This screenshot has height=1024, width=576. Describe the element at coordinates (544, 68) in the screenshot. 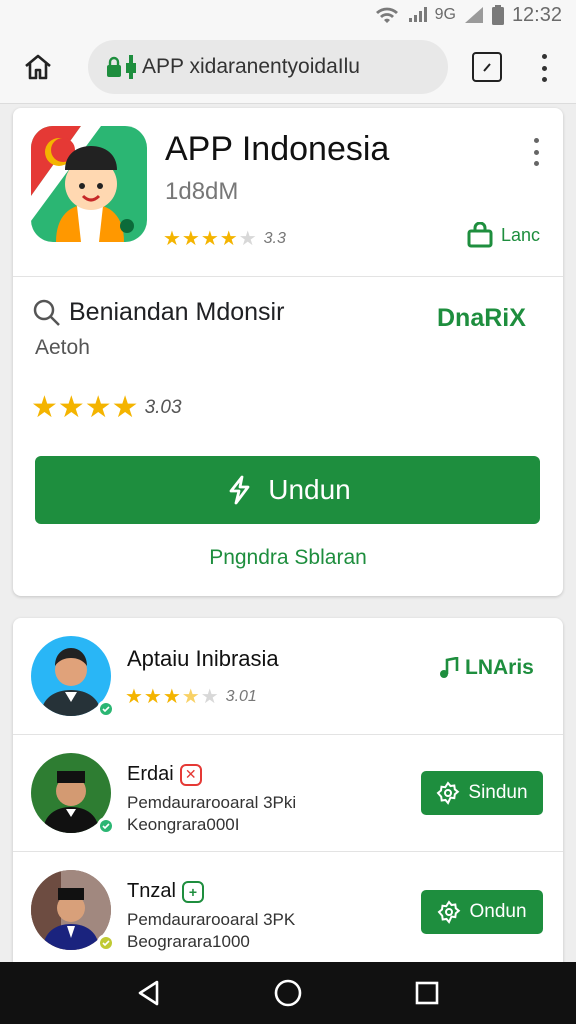

I see `more-icon` at that location.